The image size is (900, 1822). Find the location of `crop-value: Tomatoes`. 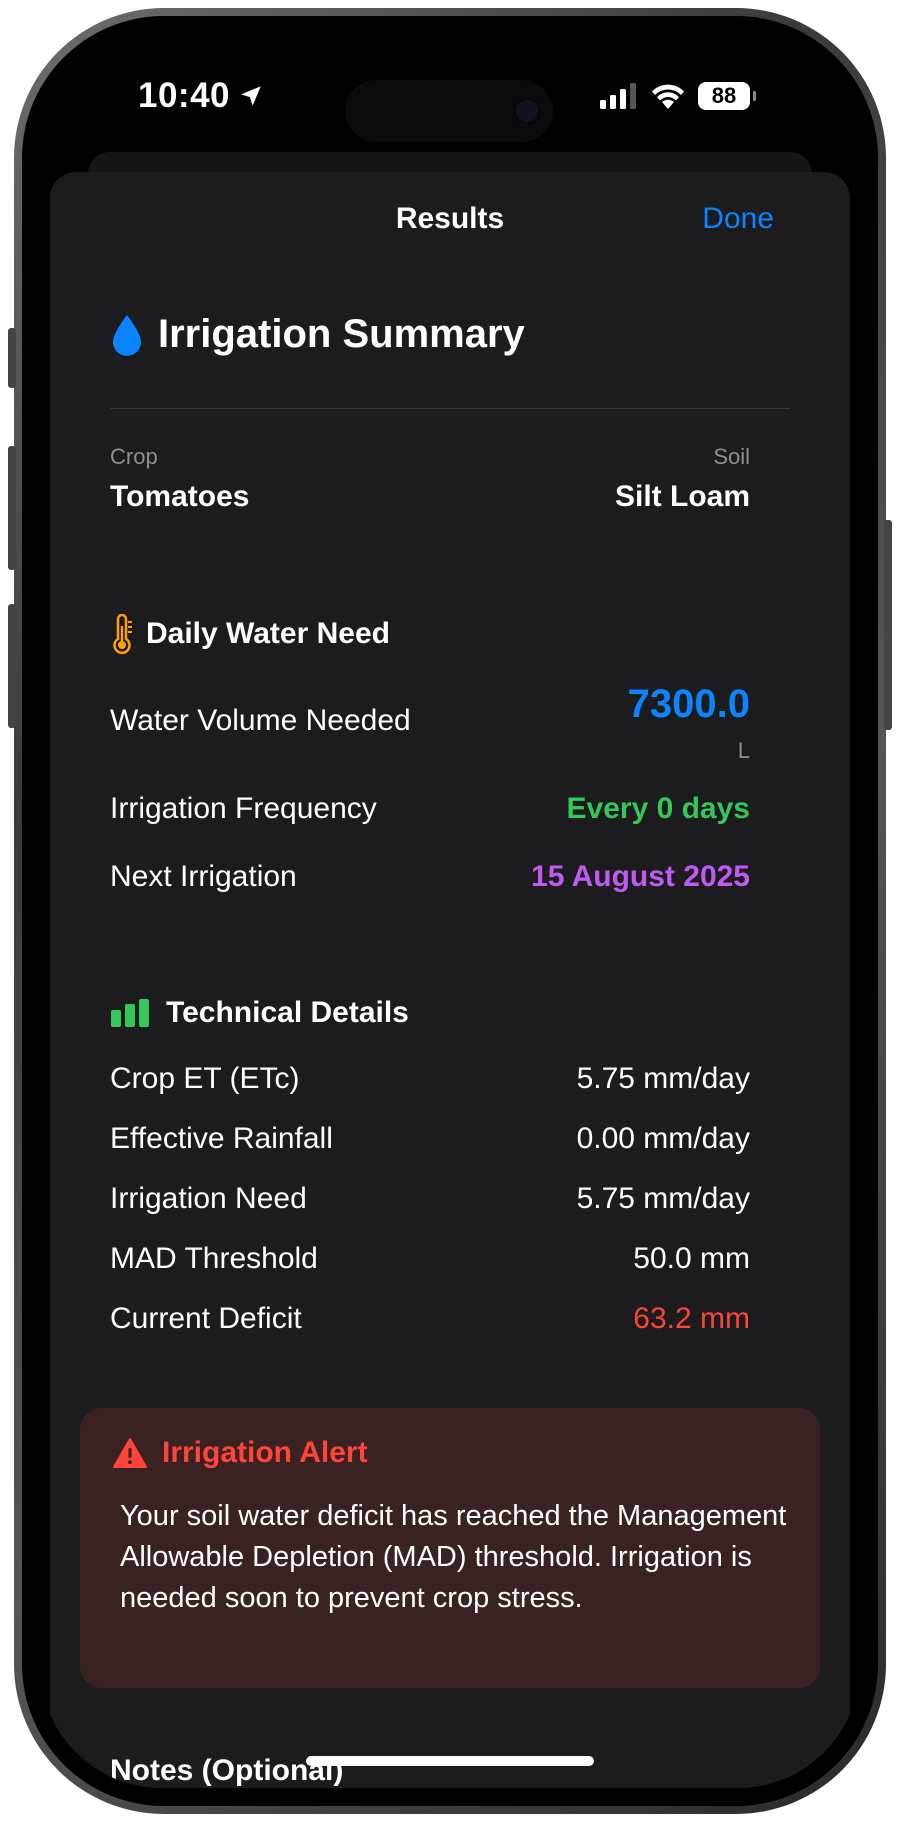

crop-value: Tomatoes is located at coordinates (180, 496).